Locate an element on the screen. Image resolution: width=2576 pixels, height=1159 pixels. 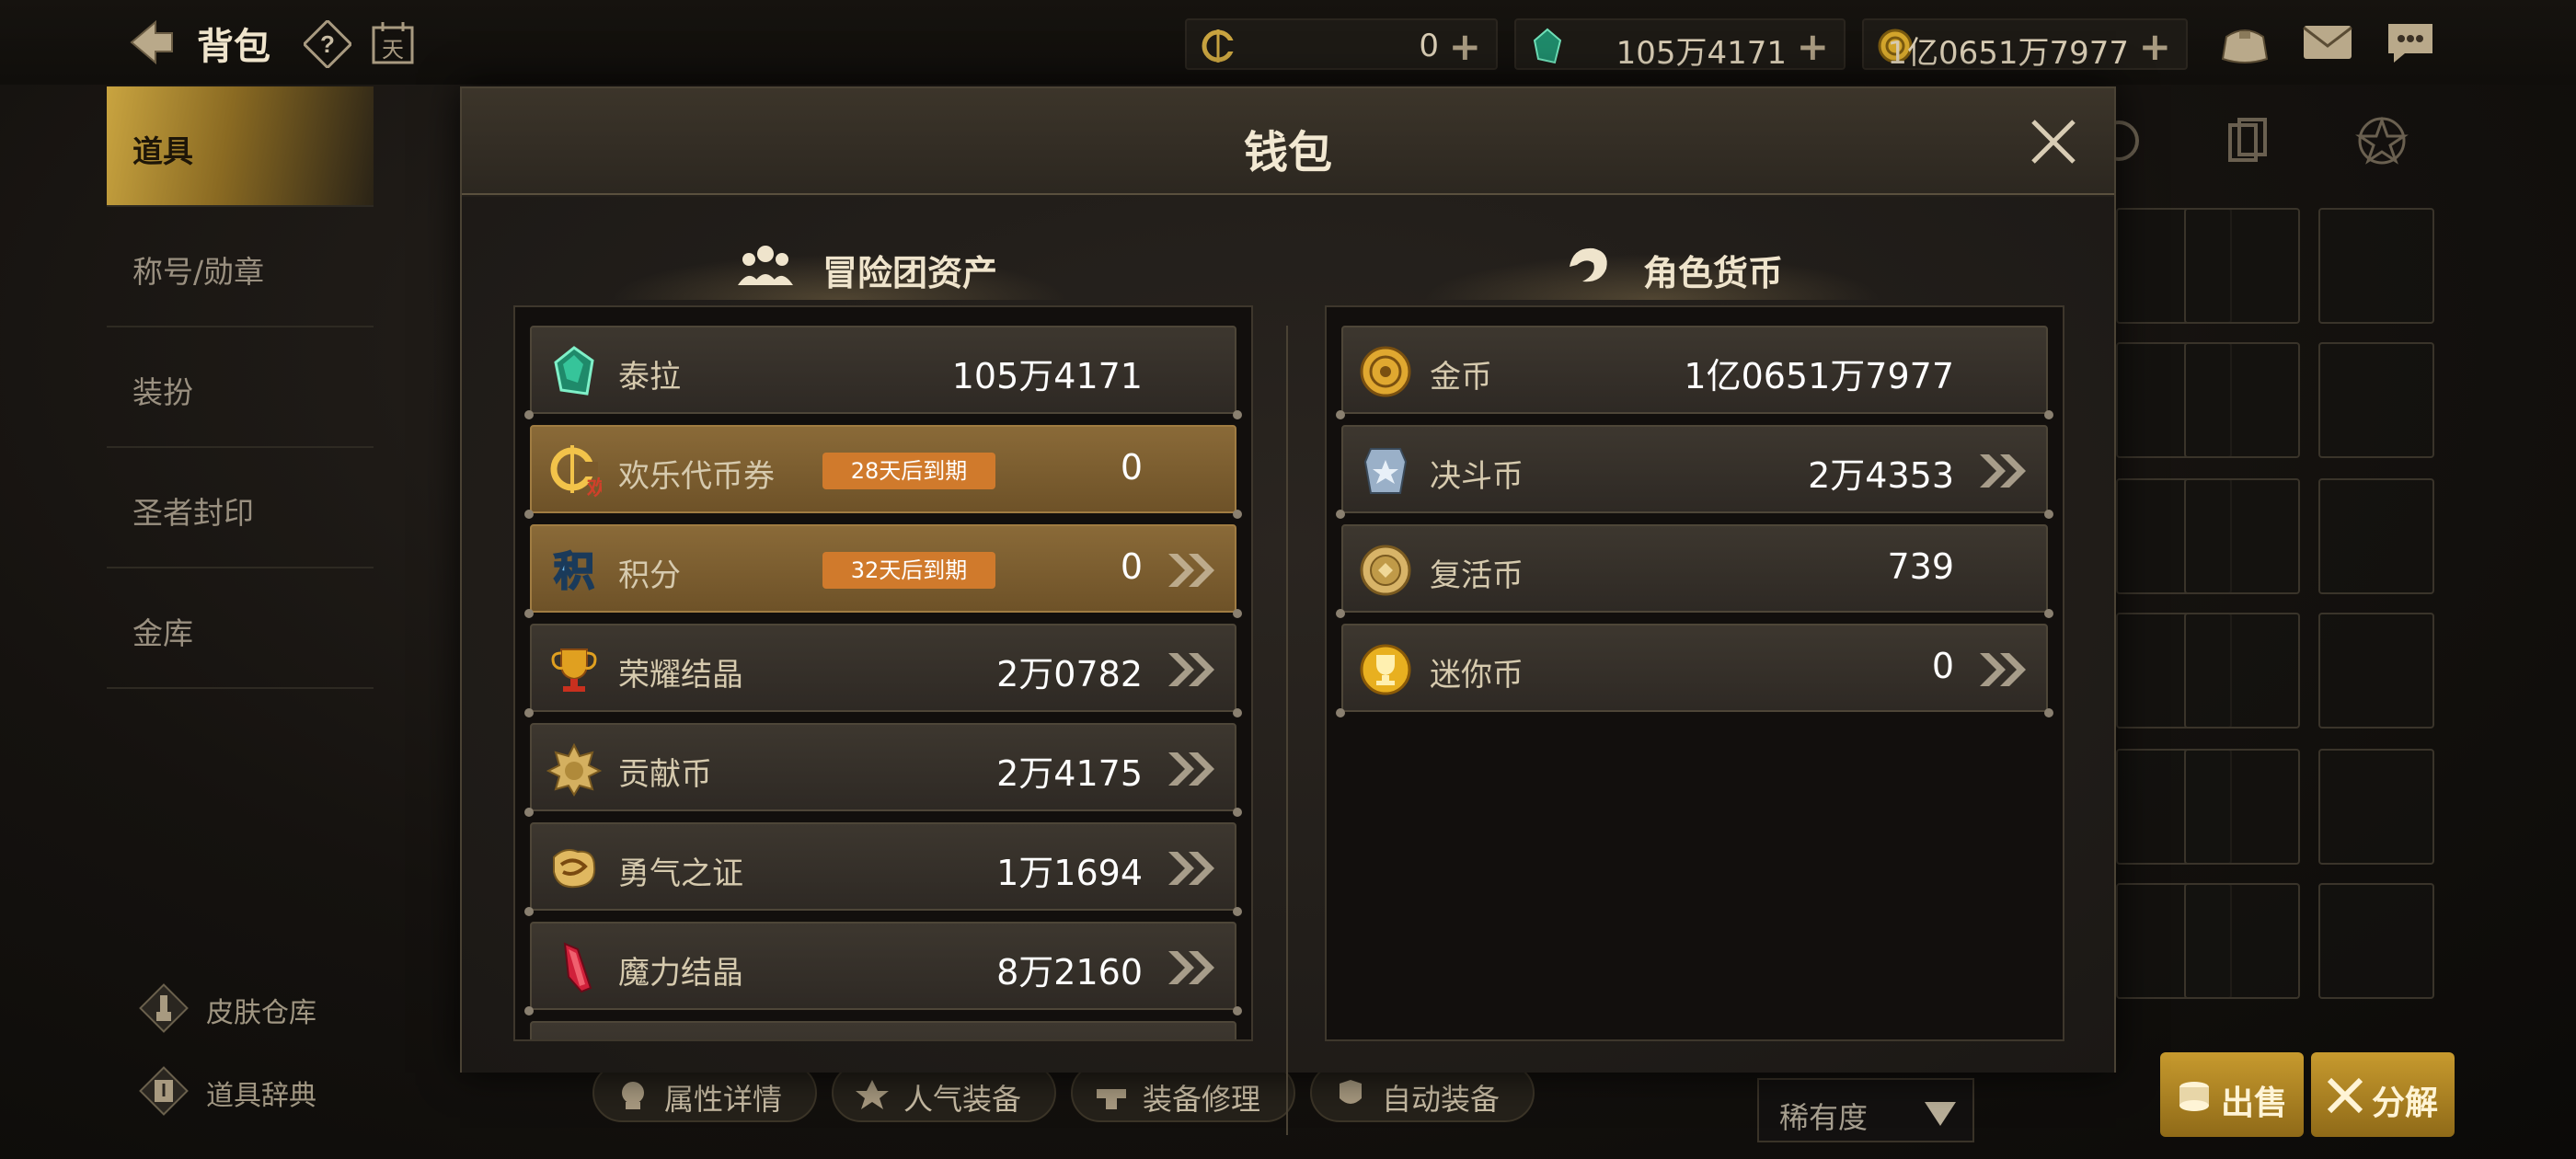
list-item: 魔力结晶 8万2160 is located at coordinates (883, 969).